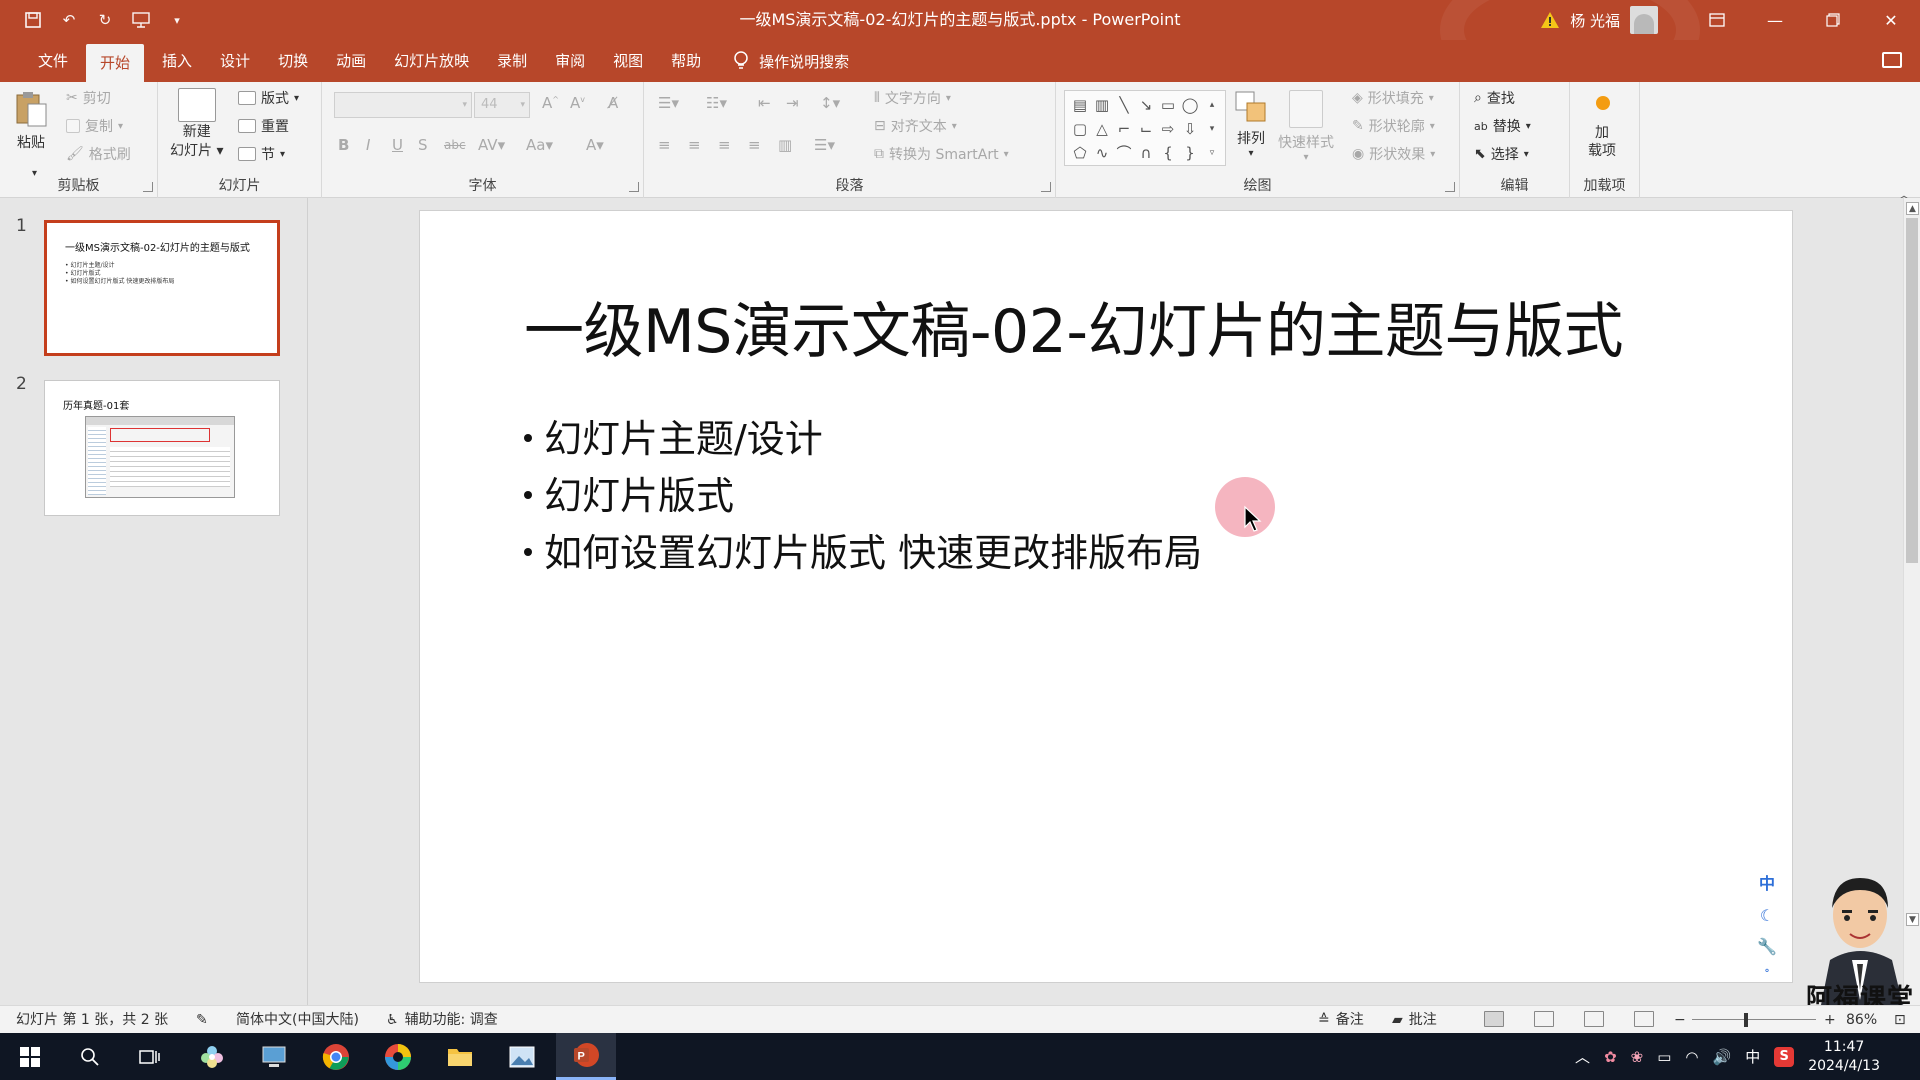  I want to click on comments-button: ▰ 批注, so click(1414, 1020).